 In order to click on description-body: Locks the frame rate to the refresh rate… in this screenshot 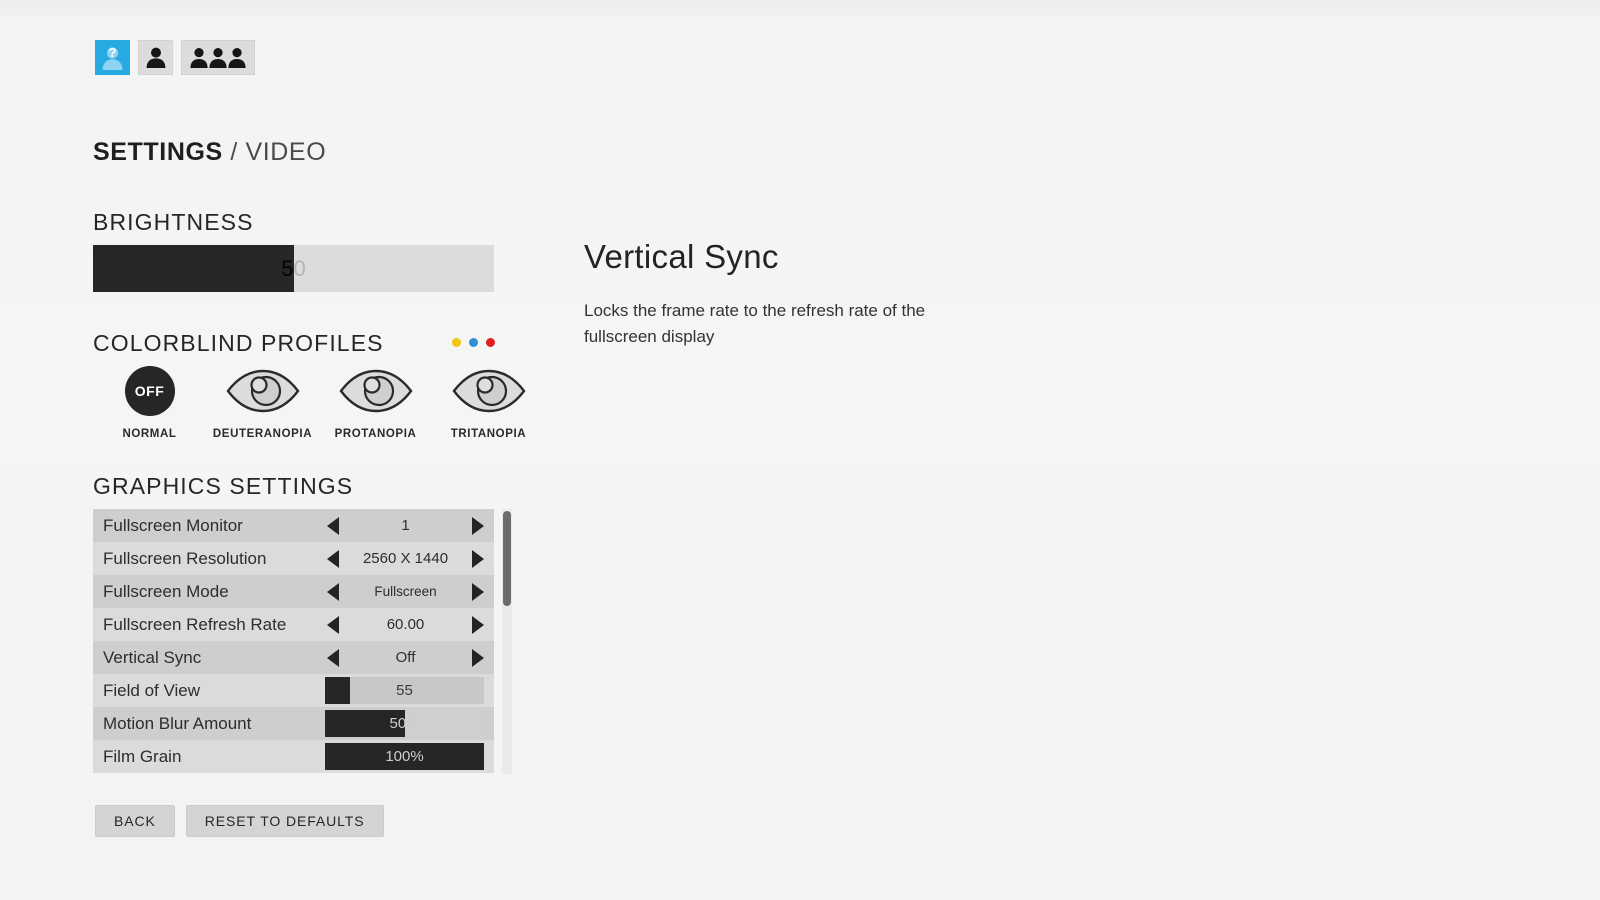, I will do `click(755, 324)`.